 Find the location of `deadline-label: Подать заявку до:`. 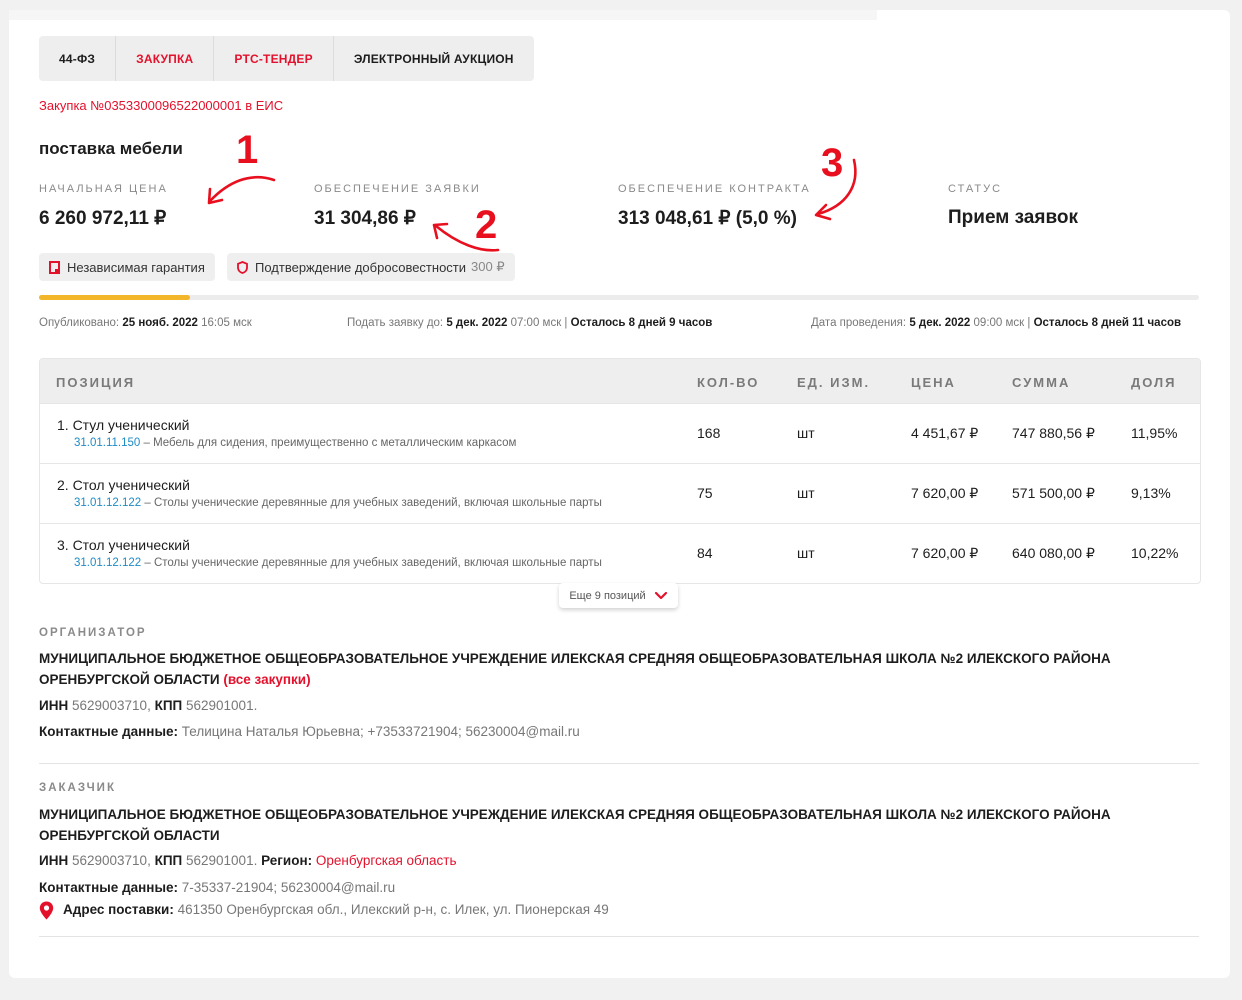

deadline-label: Подать заявку до: is located at coordinates (395, 323).